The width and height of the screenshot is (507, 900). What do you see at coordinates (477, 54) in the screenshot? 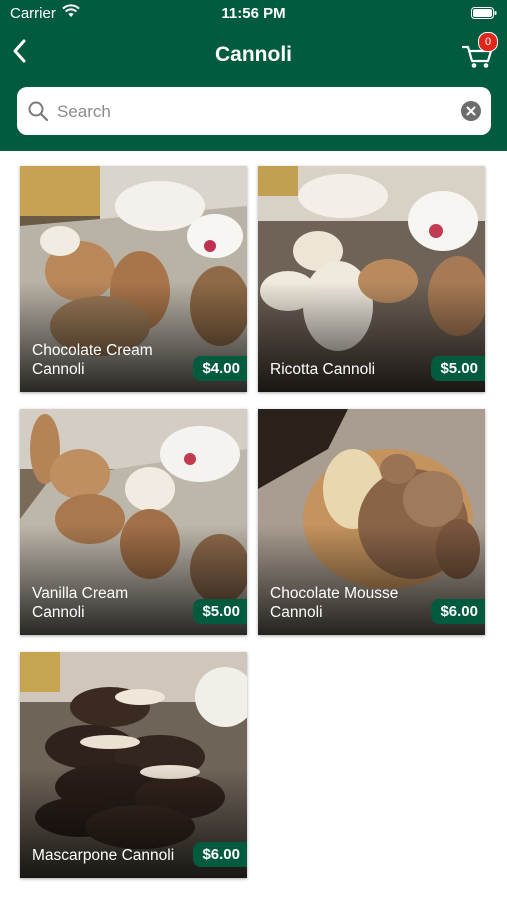
I see `cart-button: 0` at bounding box center [477, 54].